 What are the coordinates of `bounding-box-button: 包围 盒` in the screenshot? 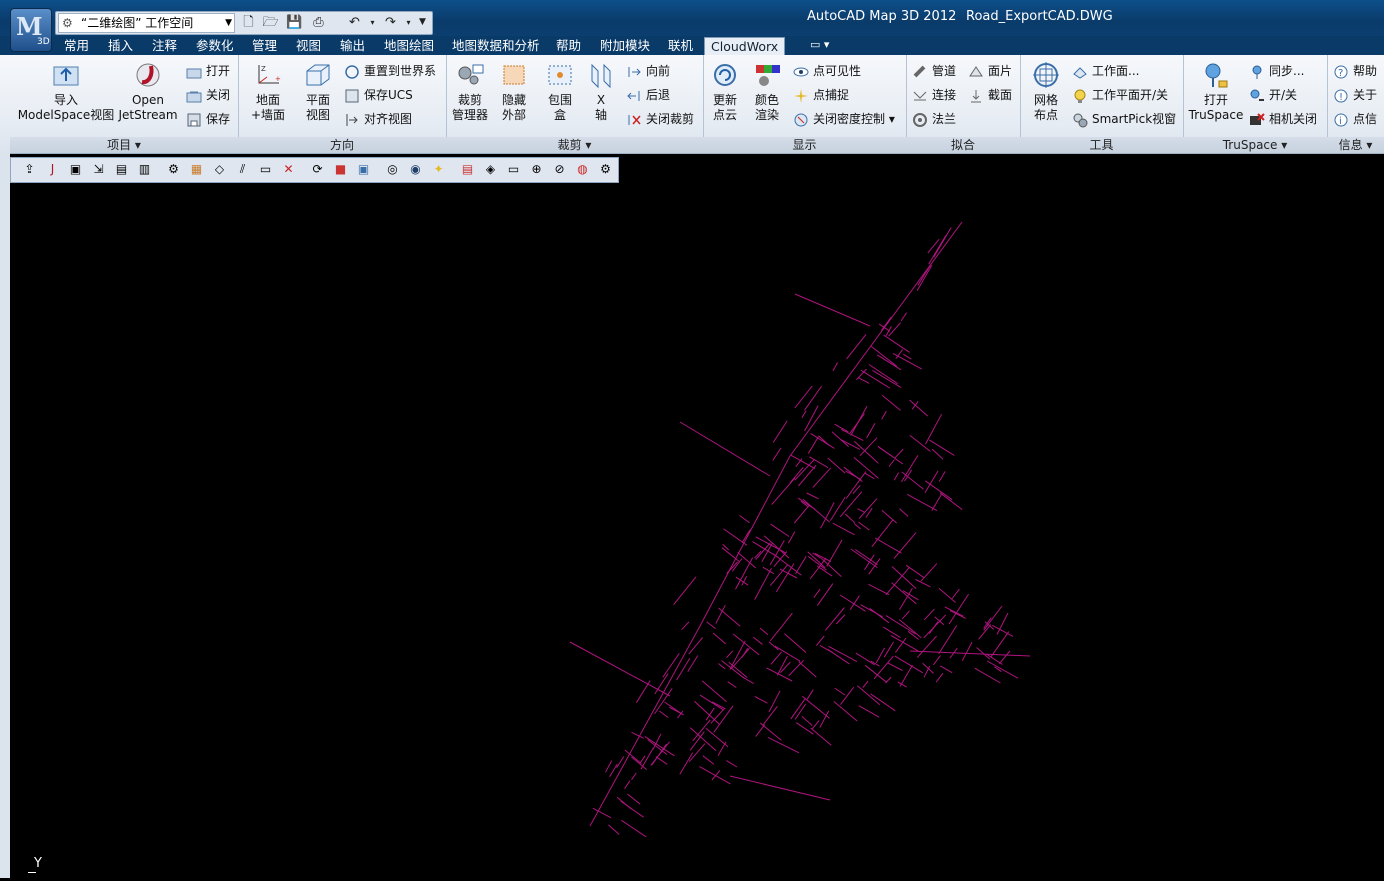 It's located at (560, 92).